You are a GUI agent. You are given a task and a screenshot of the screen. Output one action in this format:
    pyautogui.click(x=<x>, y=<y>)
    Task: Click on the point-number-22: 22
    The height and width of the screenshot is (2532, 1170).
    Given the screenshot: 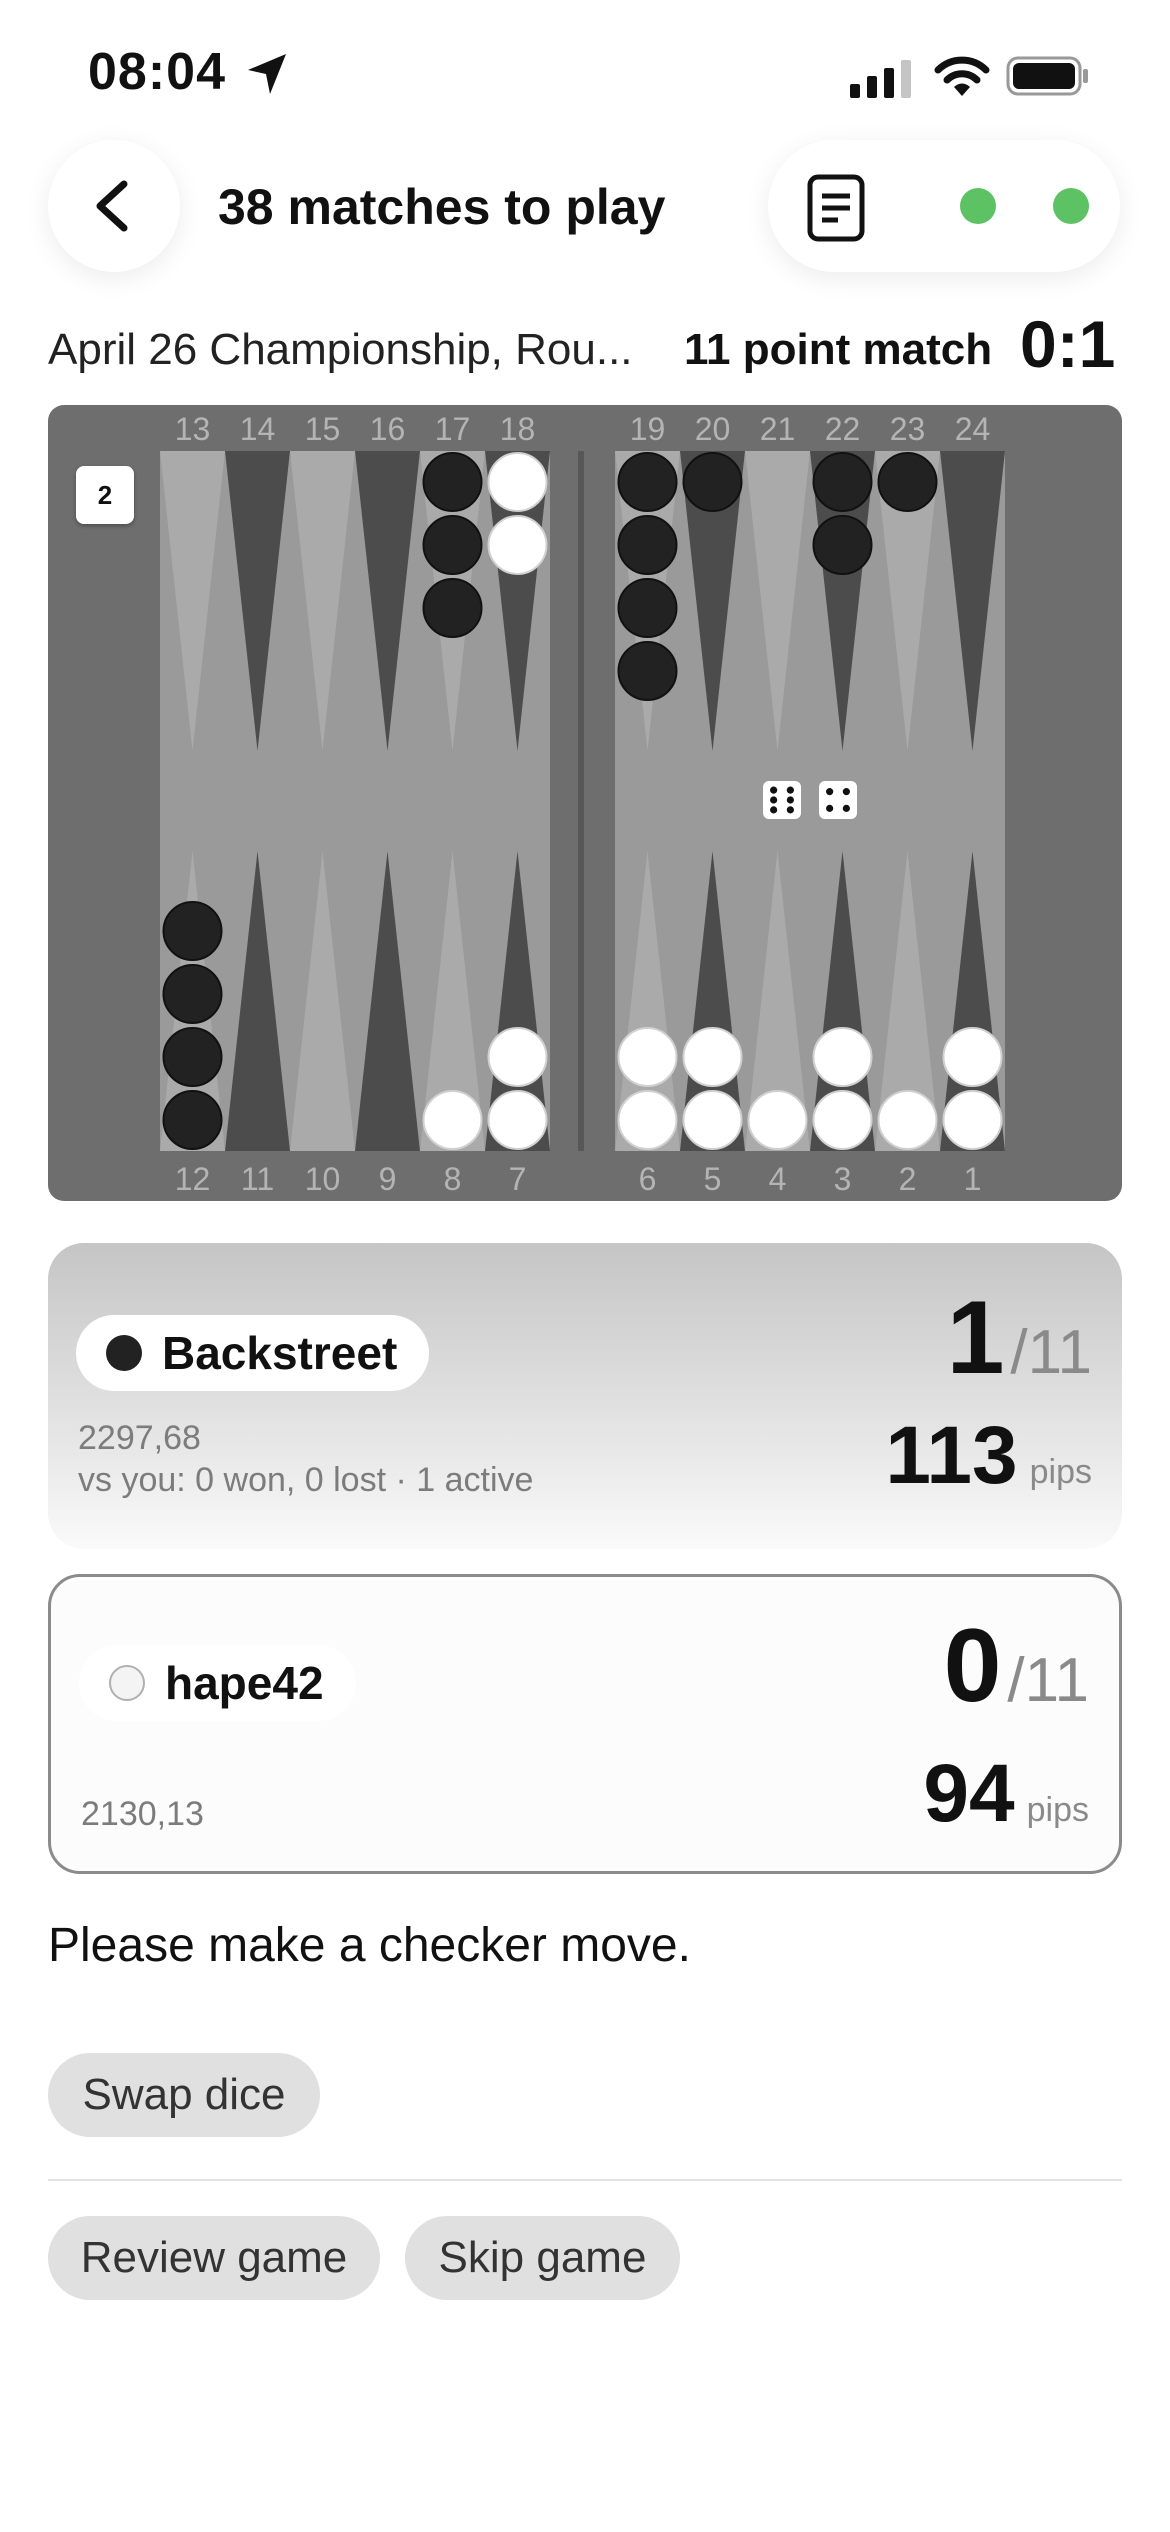 What is the action you would take?
    pyautogui.click(x=842, y=429)
    